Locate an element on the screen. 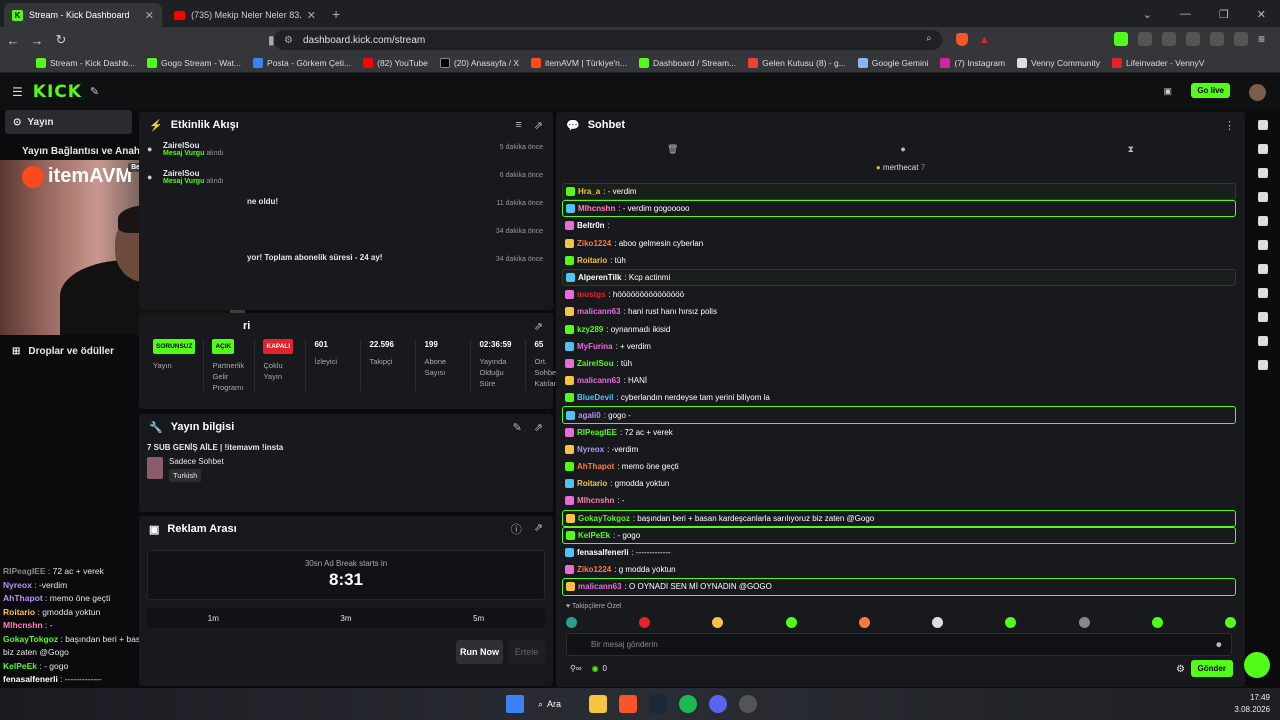 The height and width of the screenshot is (720, 1280). bug-icon is located at coordinates (1263, 173).